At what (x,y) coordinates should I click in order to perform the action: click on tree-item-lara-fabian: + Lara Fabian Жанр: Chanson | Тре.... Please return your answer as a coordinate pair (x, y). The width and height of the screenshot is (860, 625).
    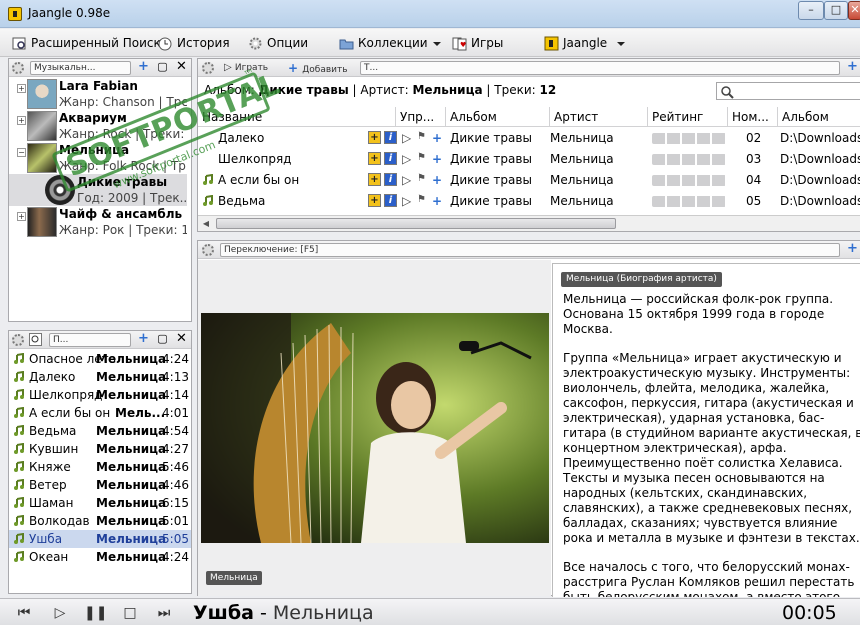
    Looking at the image, I should click on (98, 94).